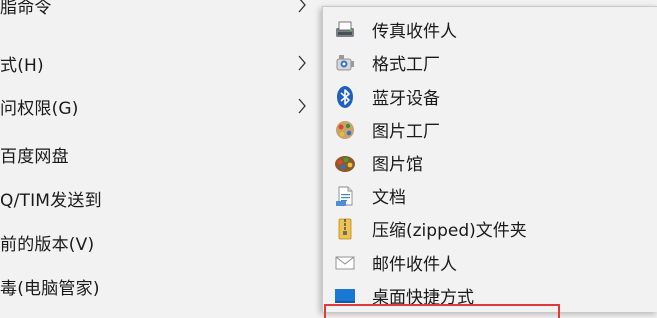 The width and height of the screenshot is (657, 318). Describe the element at coordinates (406, 99) in the screenshot. I see `send-to-label: 蓝牙设备` at that location.